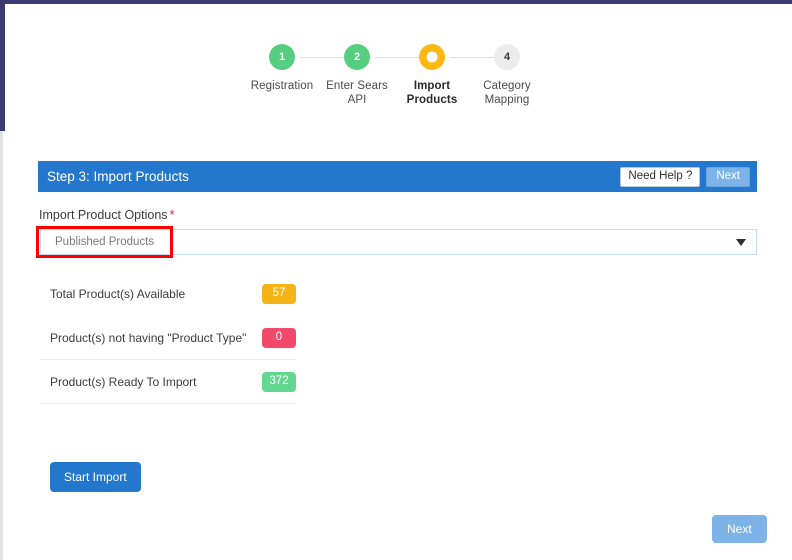 The width and height of the screenshot is (792, 560). What do you see at coordinates (282, 57) in the screenshot?
I see `step-number-badge-1: 1` at bounding box center [282, 57].